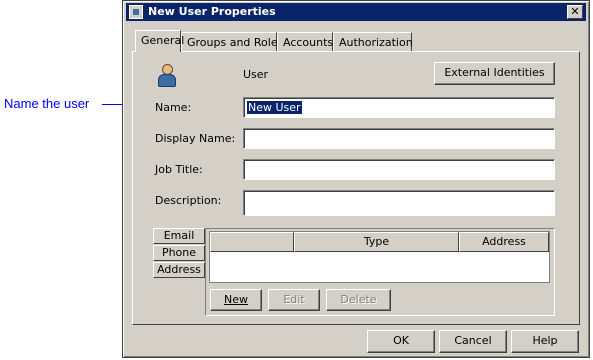 Image resolution: width=593 pixels, height=360 pixels. What do you see at coordinates (399, 169) in the screenshot?
I see `job-title-field` at bounding box center [399, 169].